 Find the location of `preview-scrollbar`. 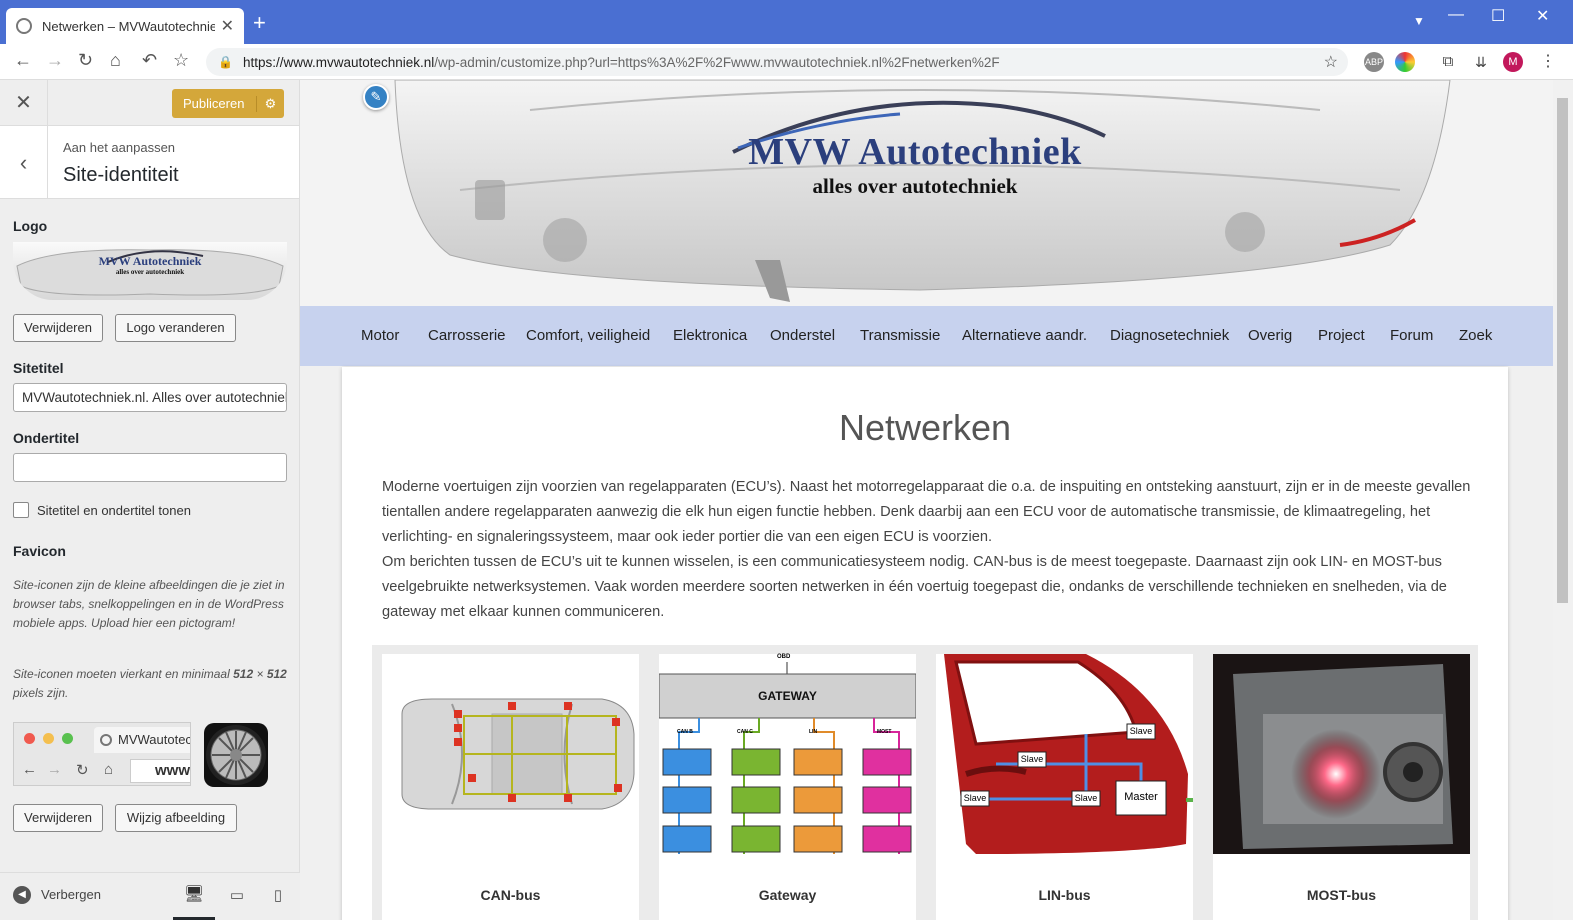

preview-scrollbar is located at coordinates (1563, 500).